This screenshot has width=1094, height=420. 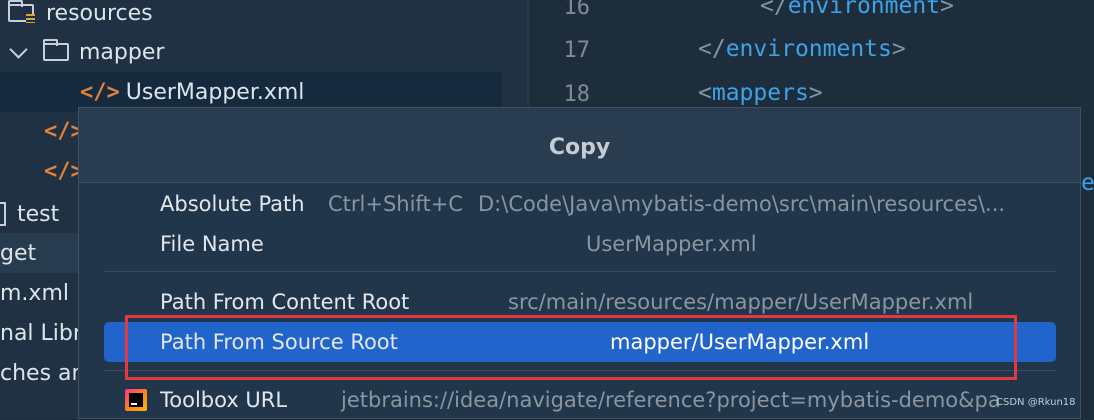 I want to click on chevron-down-icon, so click(x=18, y=49).